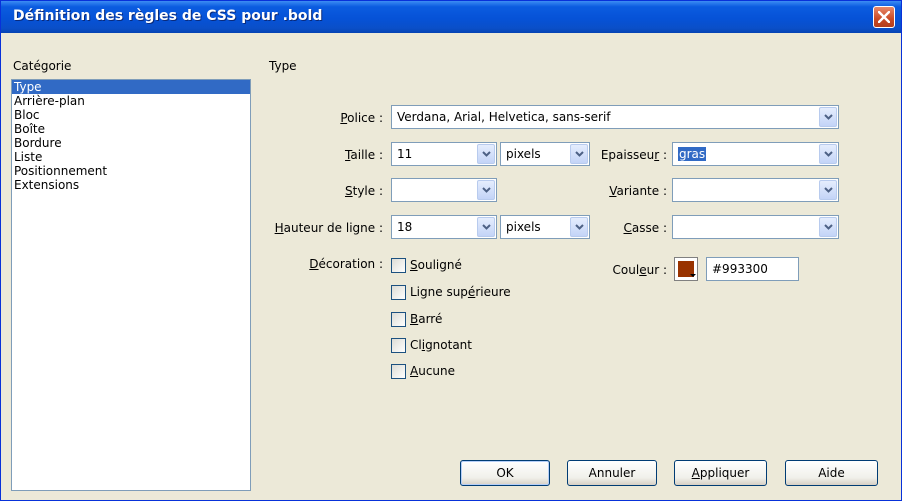  What do you see at coordinates (346, 264) in the screenshot?
I see `decoration-label: Décoration :` at bounding box center [346, 264].